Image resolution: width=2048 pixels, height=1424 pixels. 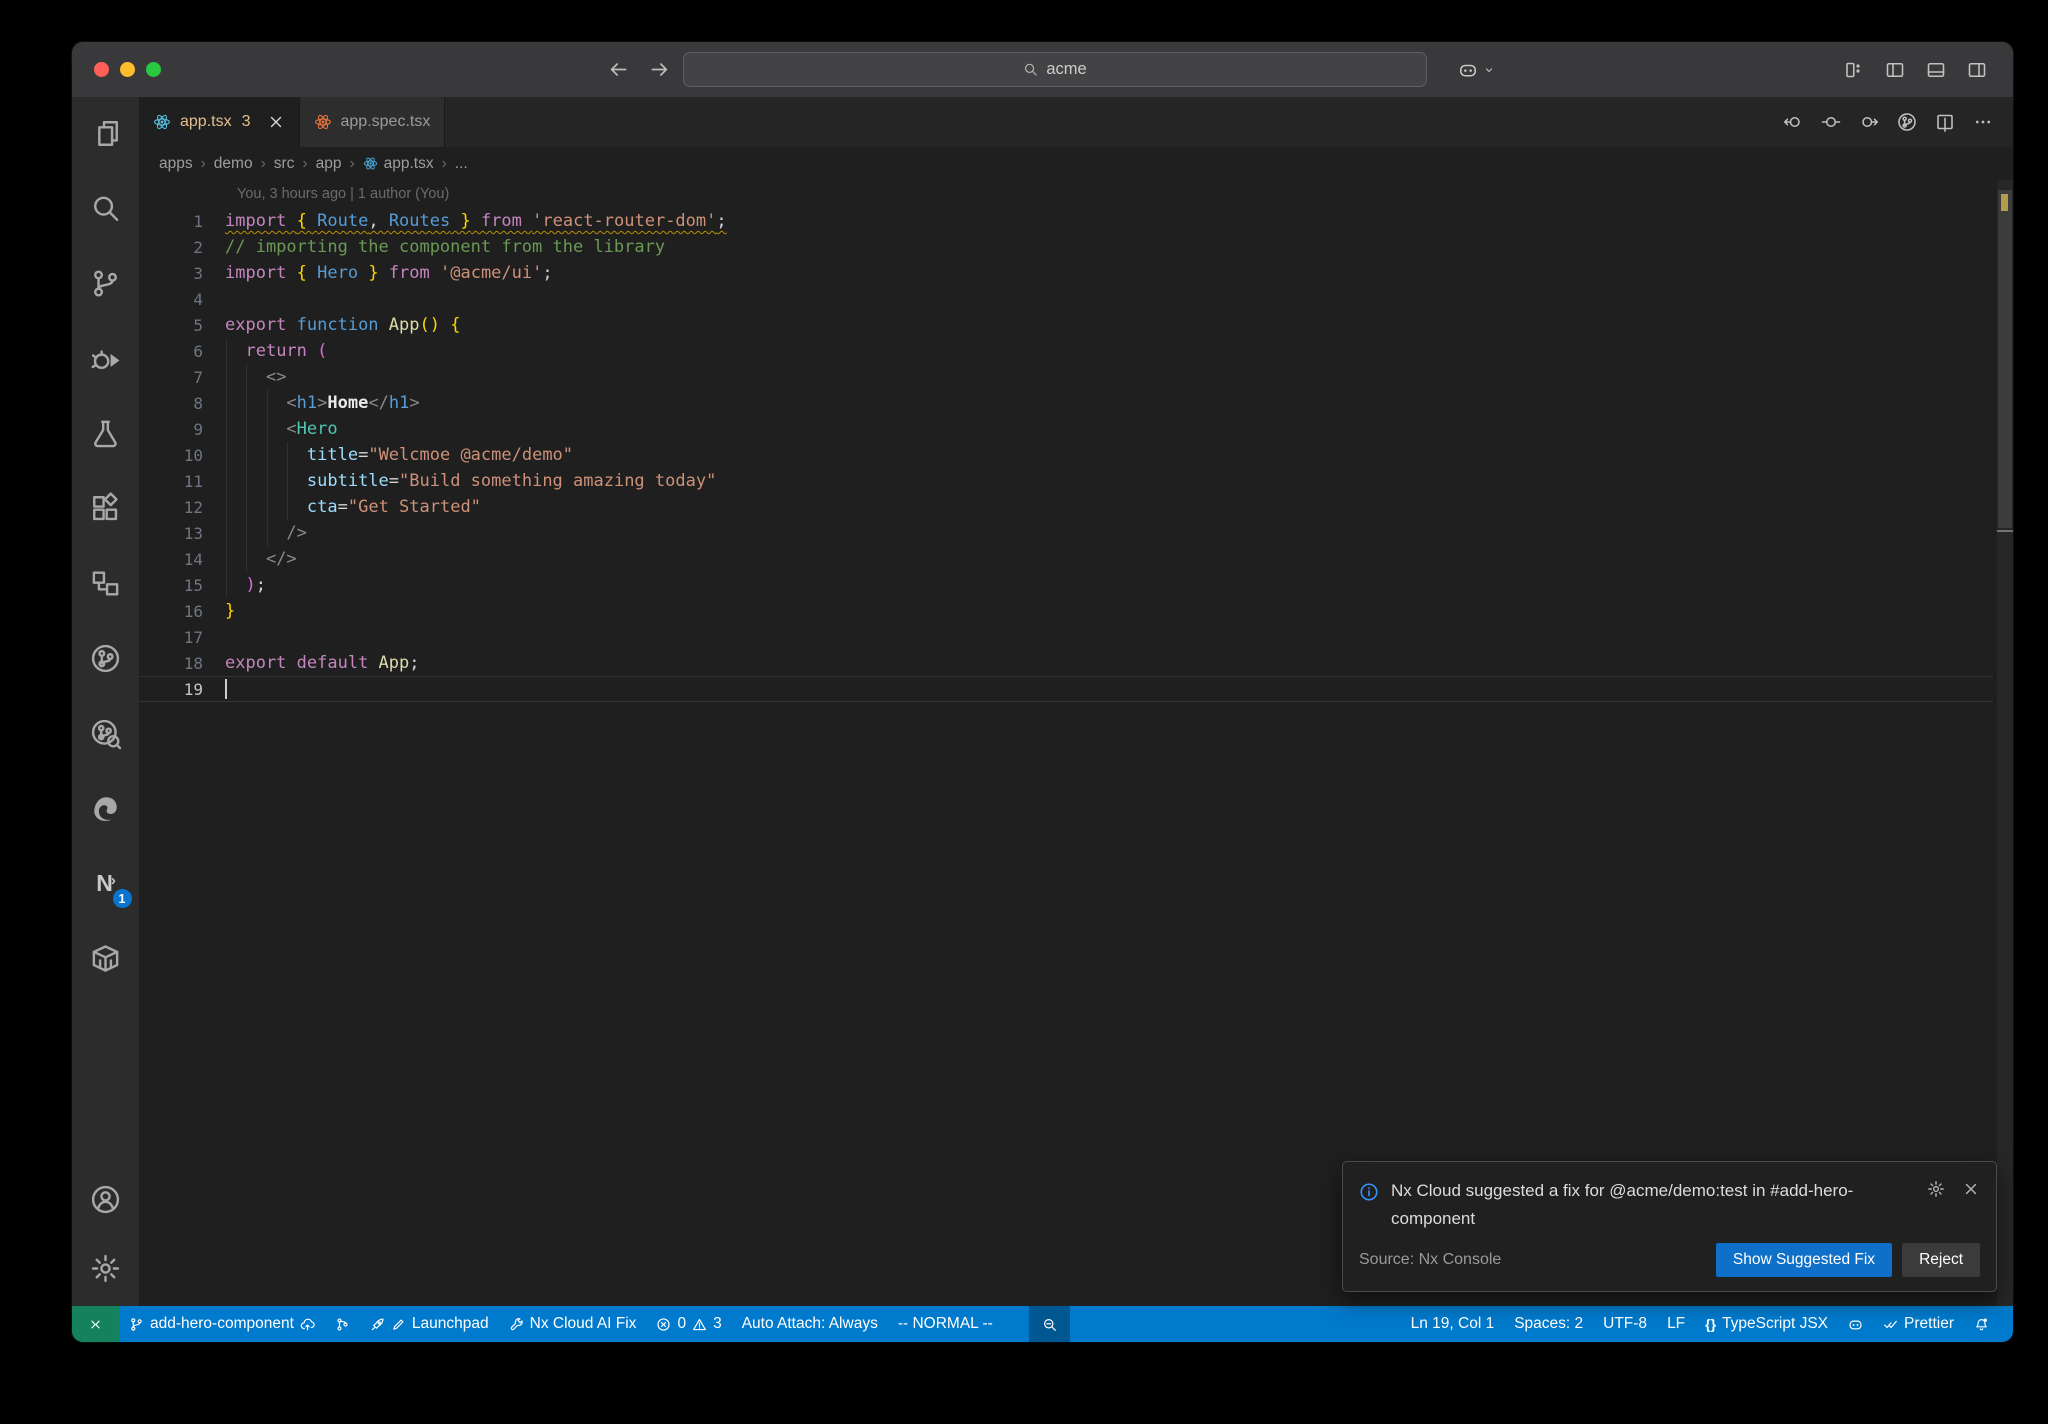 What do you see at coordinates (1907, 122) in the screenshot?
I see `circle-branch-button` at bounding box center [1907, 122].